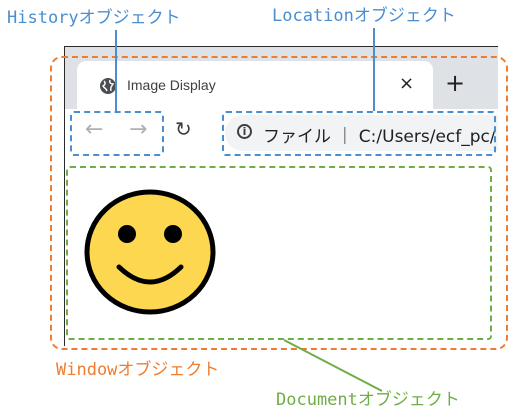  Describe the element at coordinates (138, 370) in the screenshot. I see `window-object-label: Windowオブジェクト` at that location.